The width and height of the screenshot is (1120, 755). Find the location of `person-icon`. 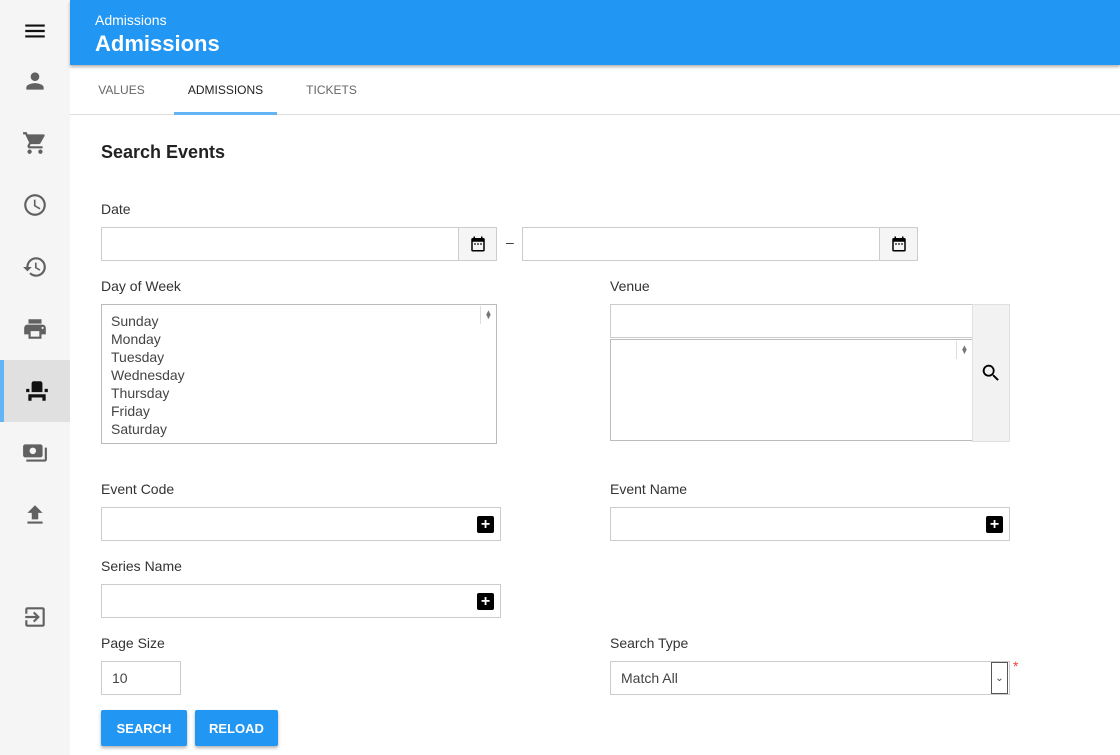

person-icon is located at coordinates (35, 81).